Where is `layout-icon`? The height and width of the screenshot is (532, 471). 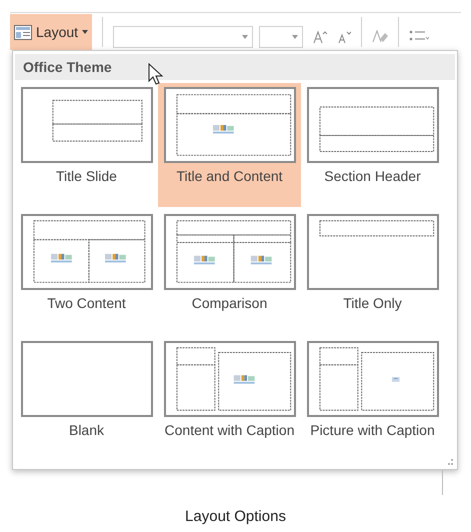 layout-icon is located at coordinates (23, 32).